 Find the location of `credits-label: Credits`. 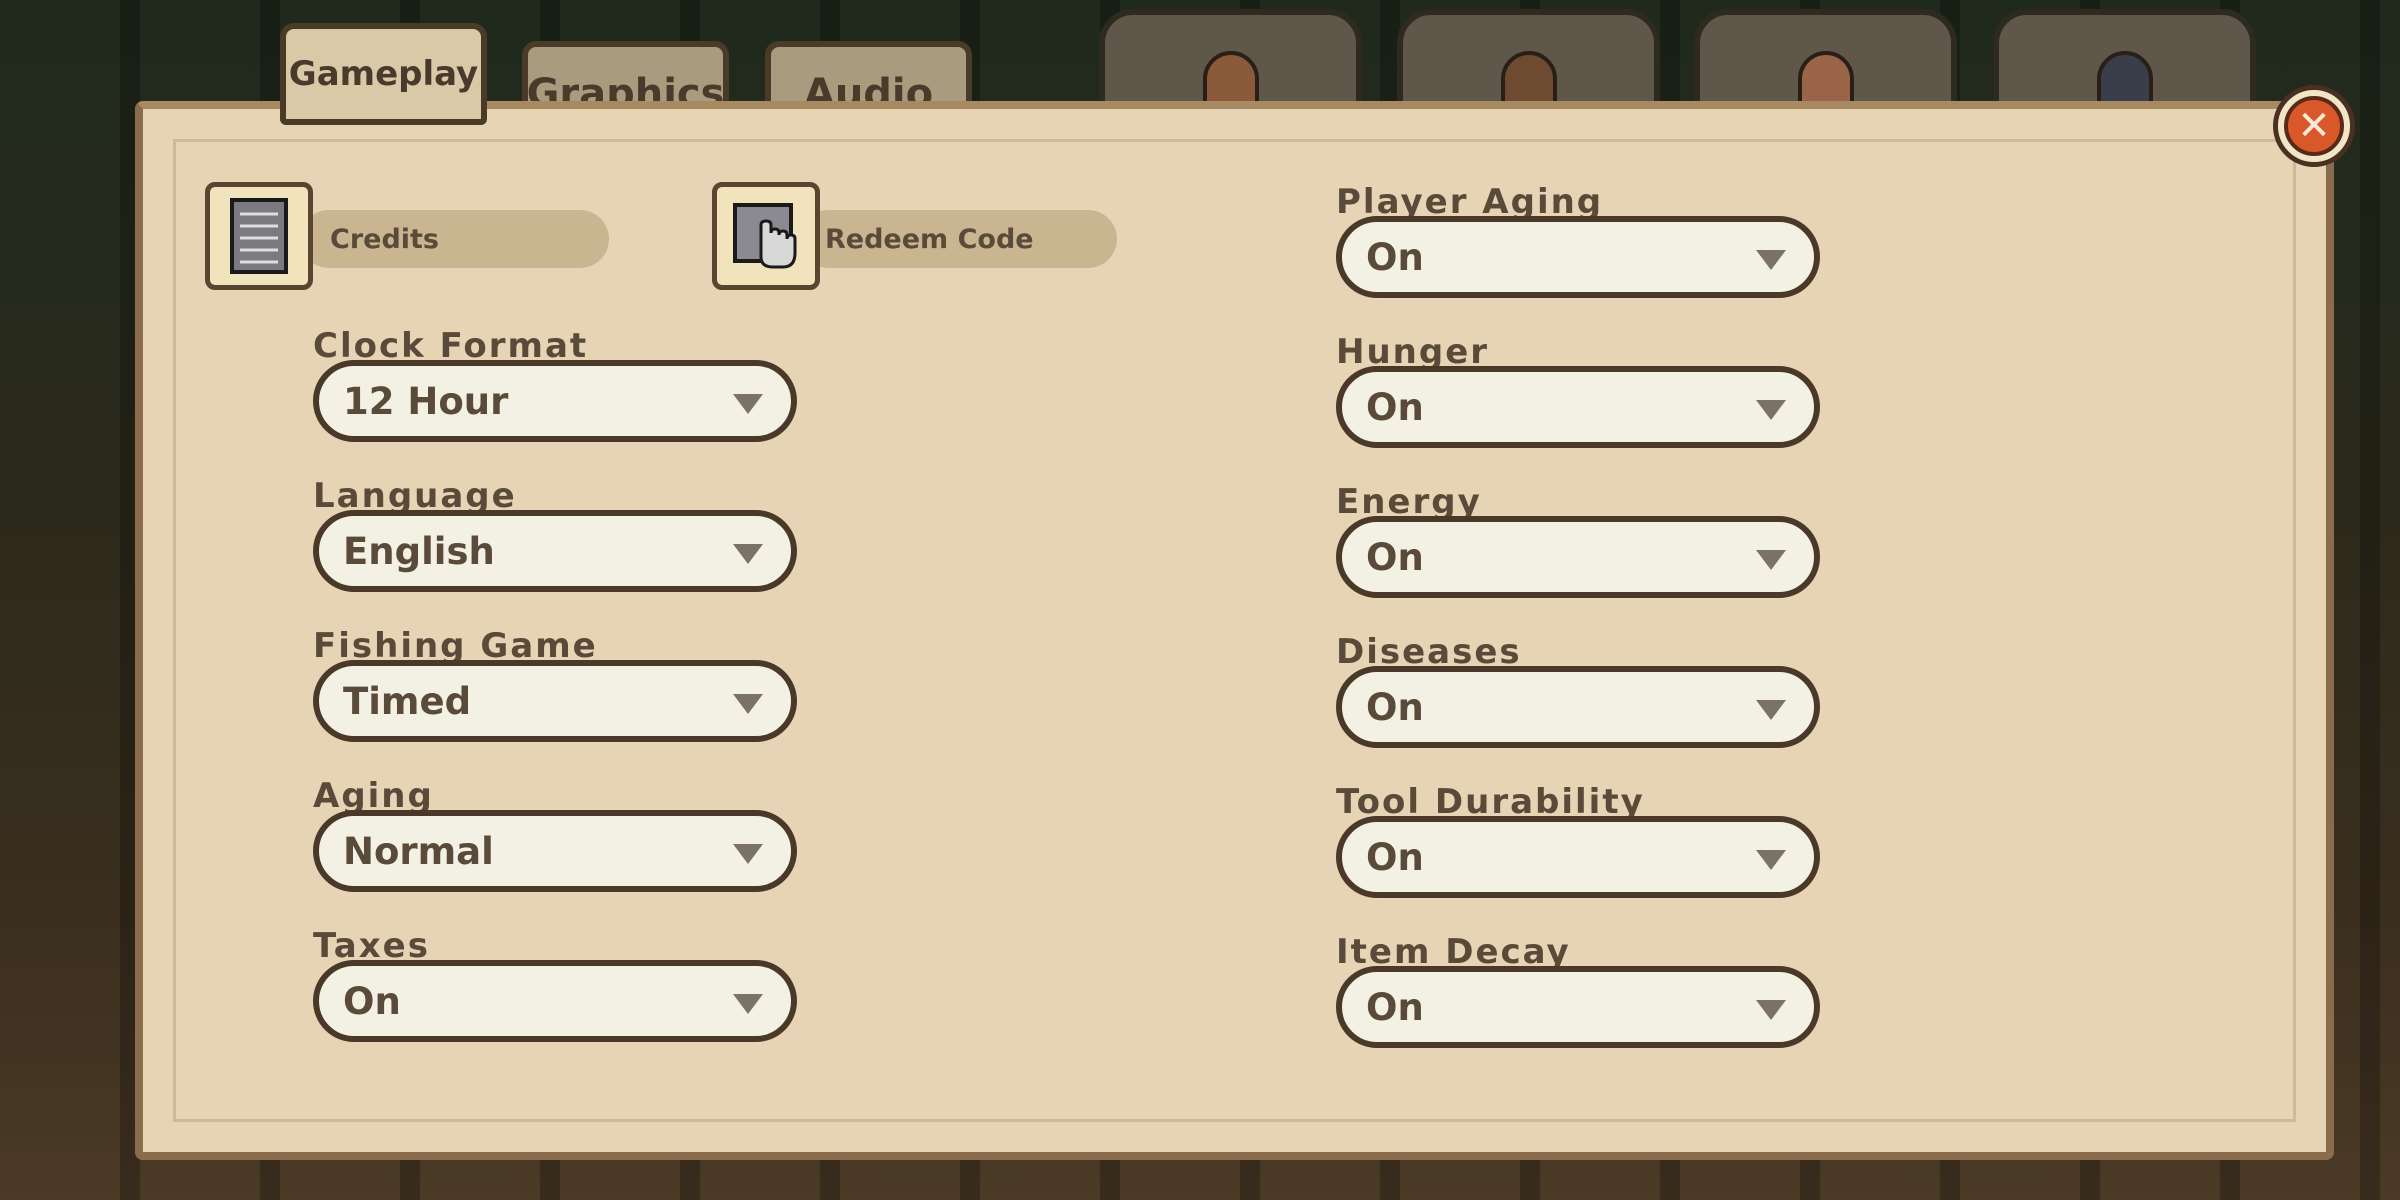

credits-label: Credits is located at coordinates (385, 239).